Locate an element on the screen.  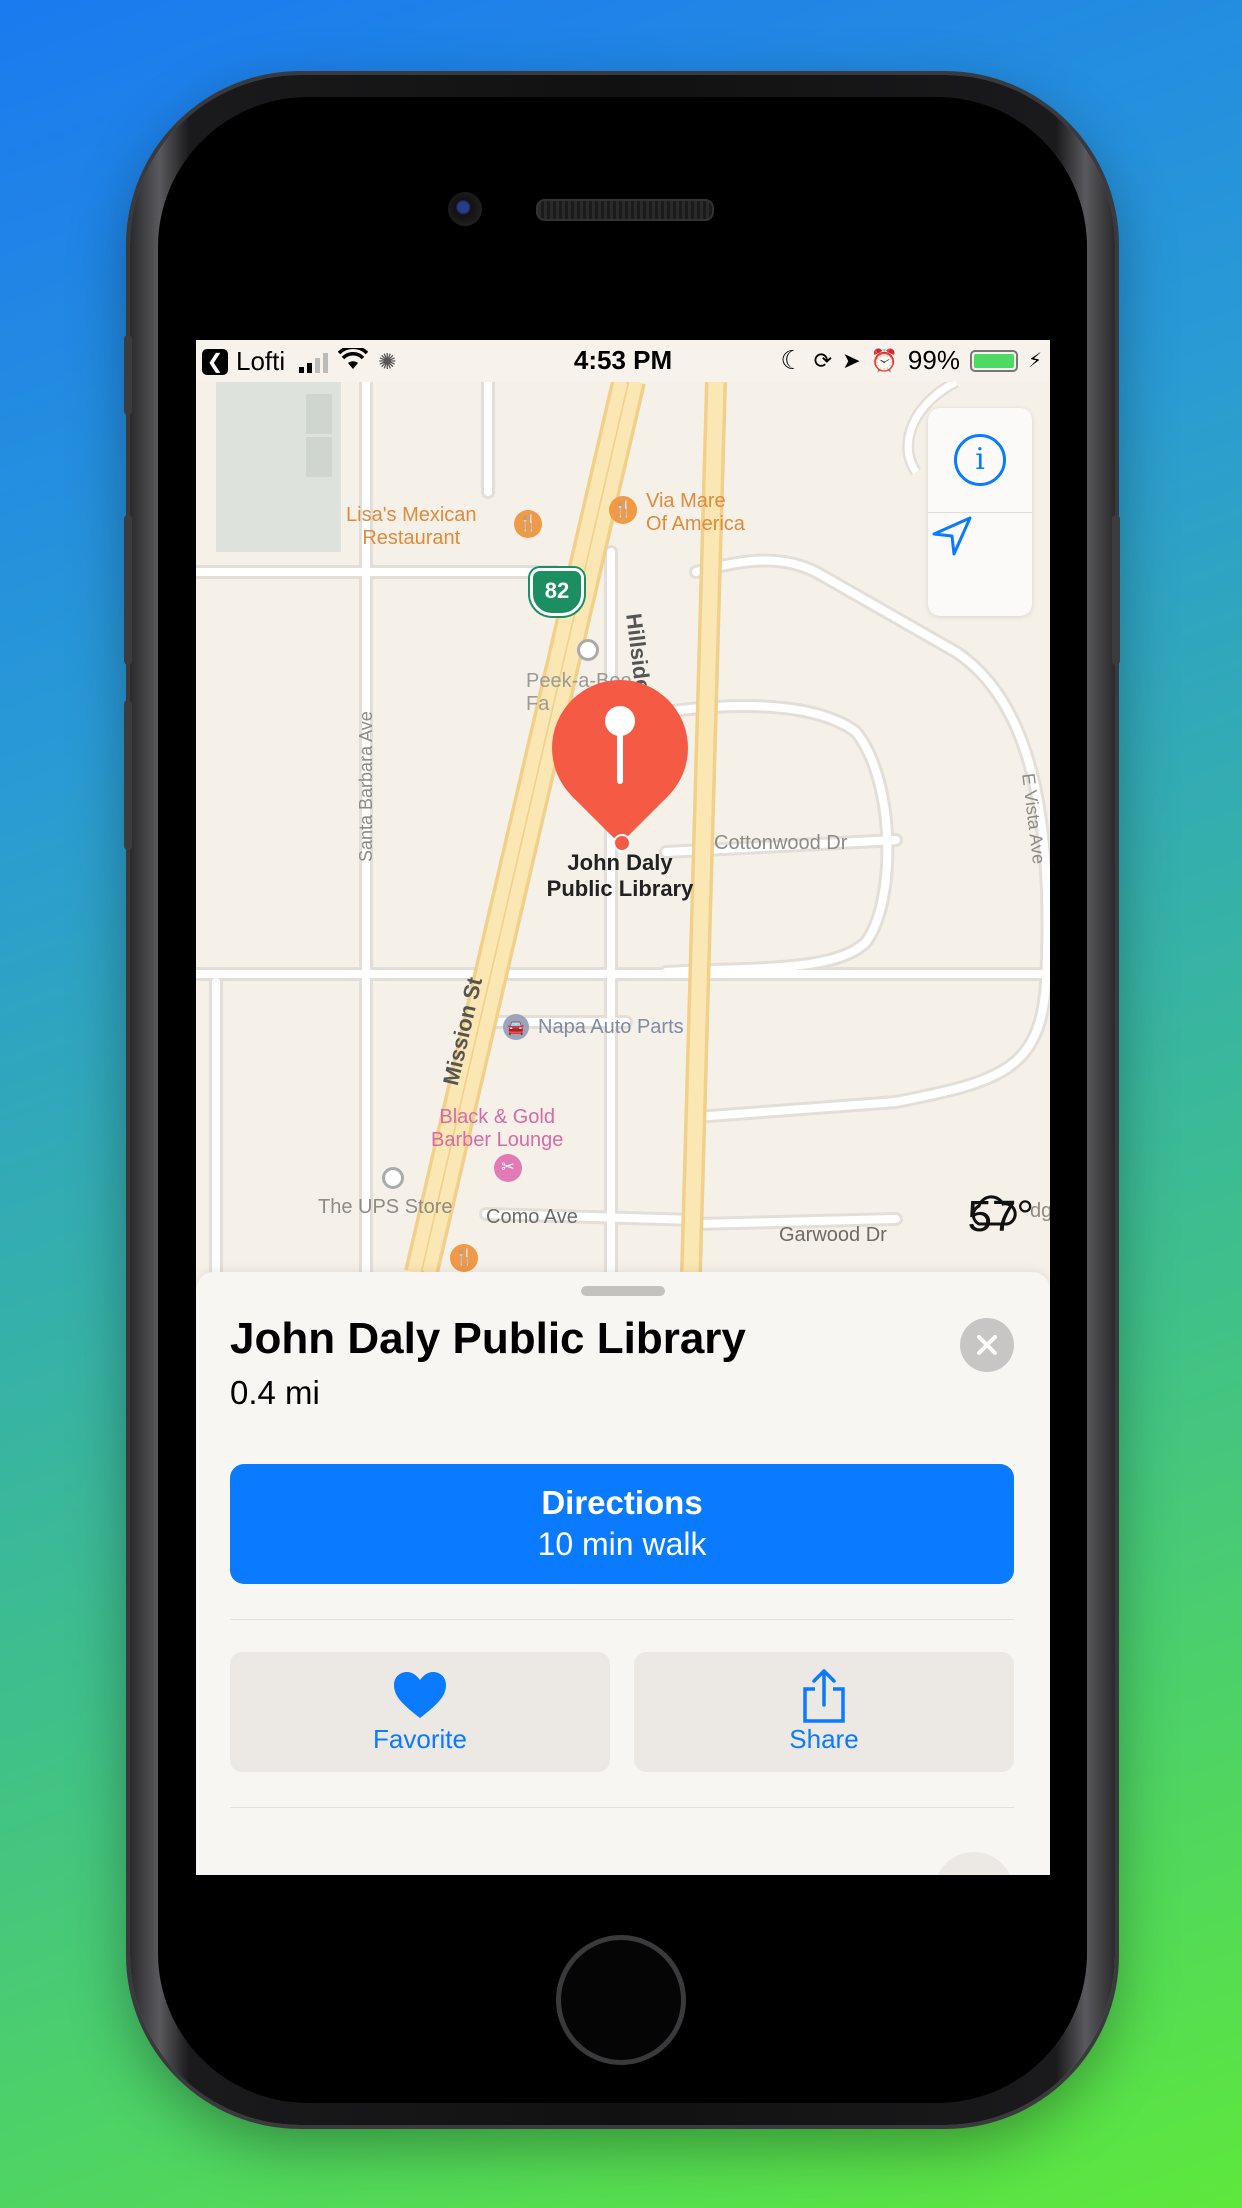
battery-level is located at coordinates (993, 360).